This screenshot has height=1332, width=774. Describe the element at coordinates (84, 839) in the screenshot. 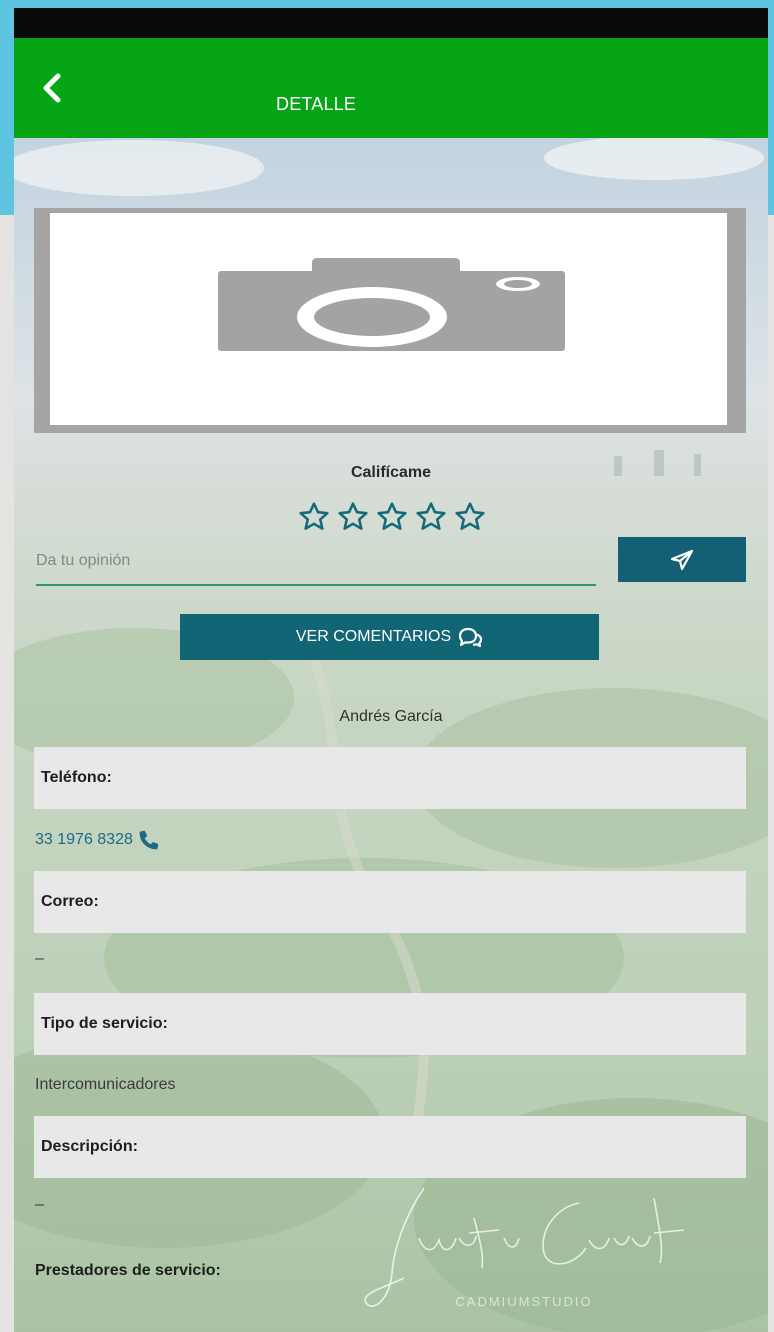

I see `phone-number: 33 1976 8328` at that location.